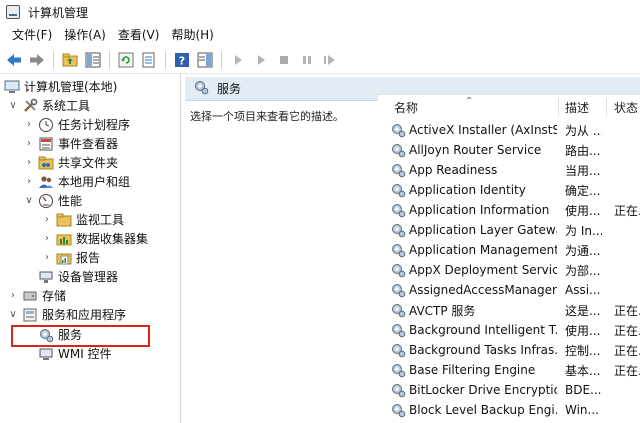  I want to click on tree-item-monitoring-tools: › 监视工具, so click(83, 219).